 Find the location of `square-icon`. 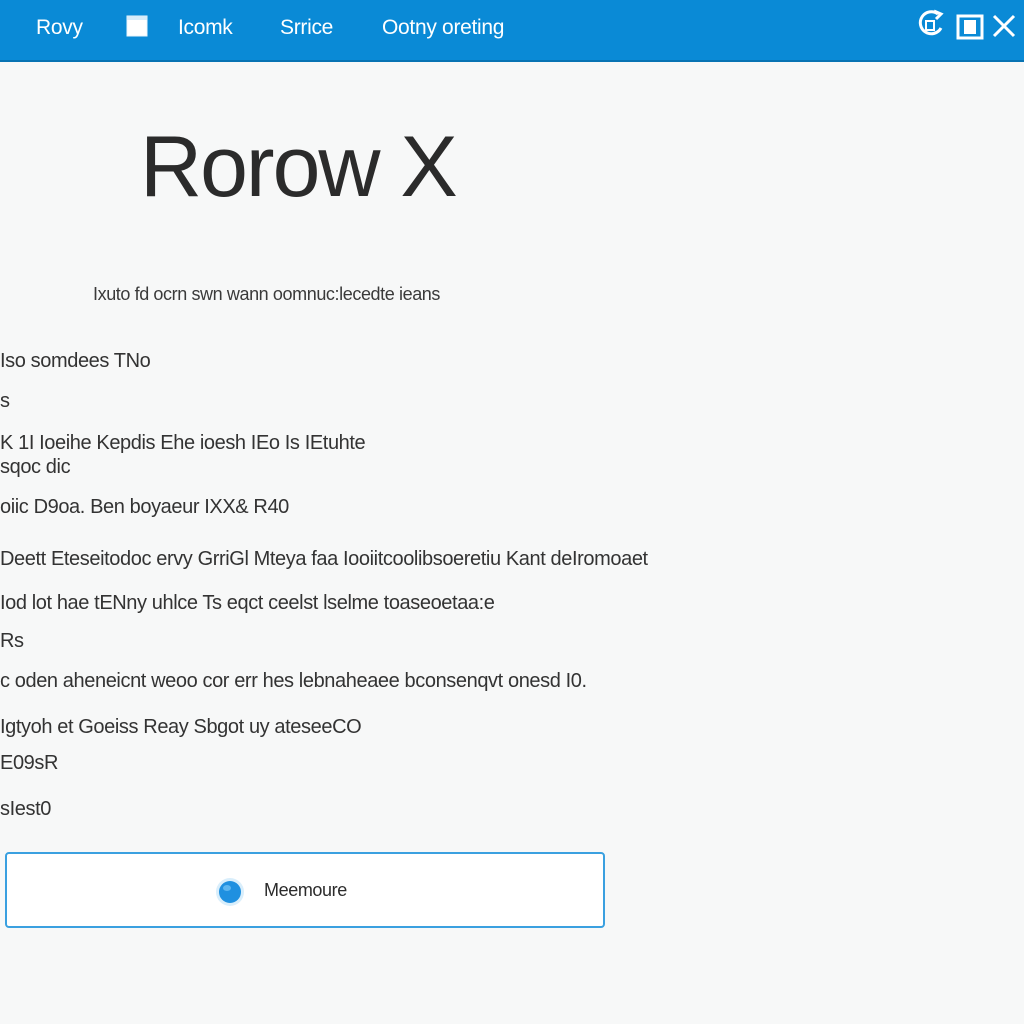

square-icon is located at coordinates (137, 26).